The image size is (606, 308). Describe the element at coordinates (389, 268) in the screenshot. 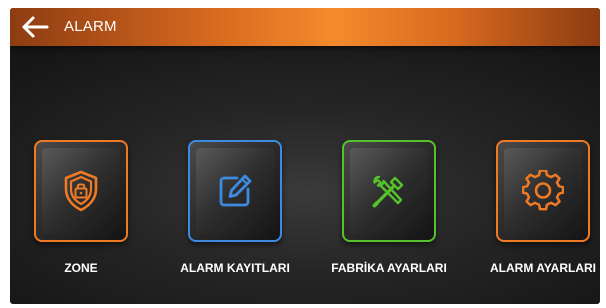

I see `factory-settings-label: FABRİKA AYARLARI` at that location.